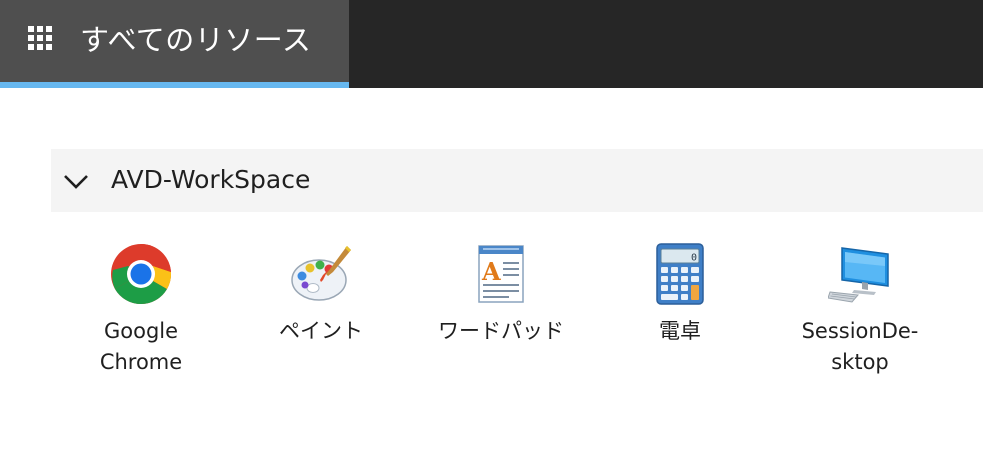 The width and height of the screenshot is (983, 458). I want to click on app-label: ペイント, so click(321, 331).